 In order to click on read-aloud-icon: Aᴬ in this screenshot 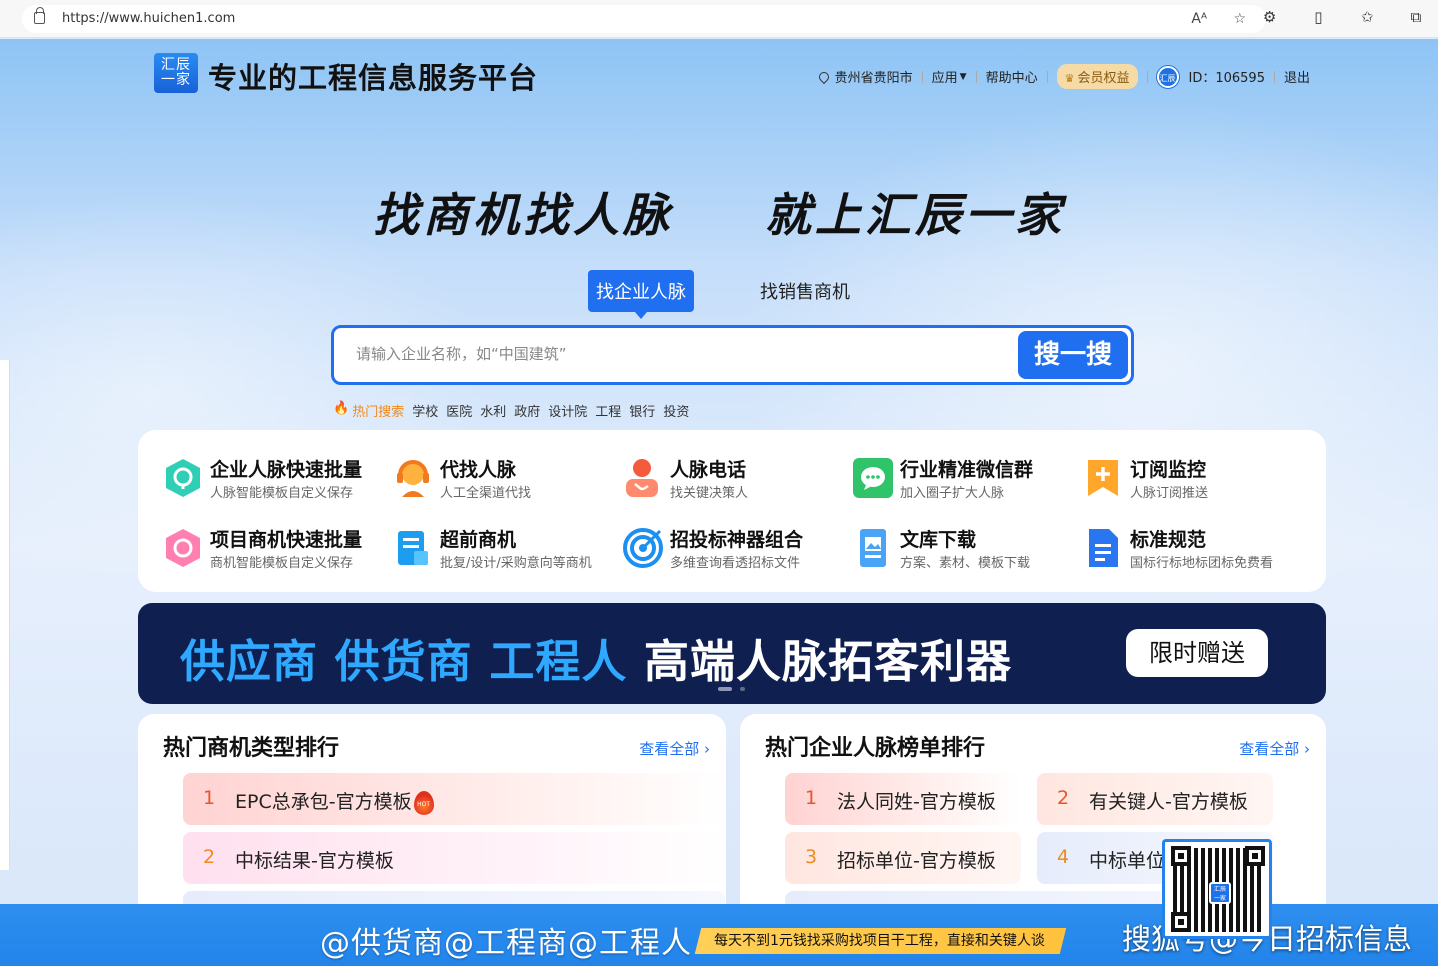, I will do `click(1199, 19)`.